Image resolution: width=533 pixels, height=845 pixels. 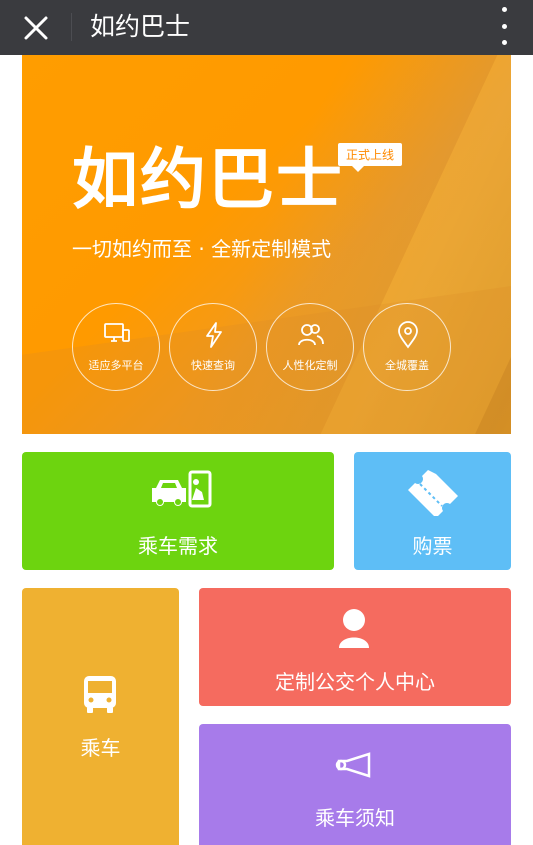 What do you see at coordinates (178, 511) in the screenshot?
I see `ride-demand-tile: 乘车需求` at bounding box center [178, 511].